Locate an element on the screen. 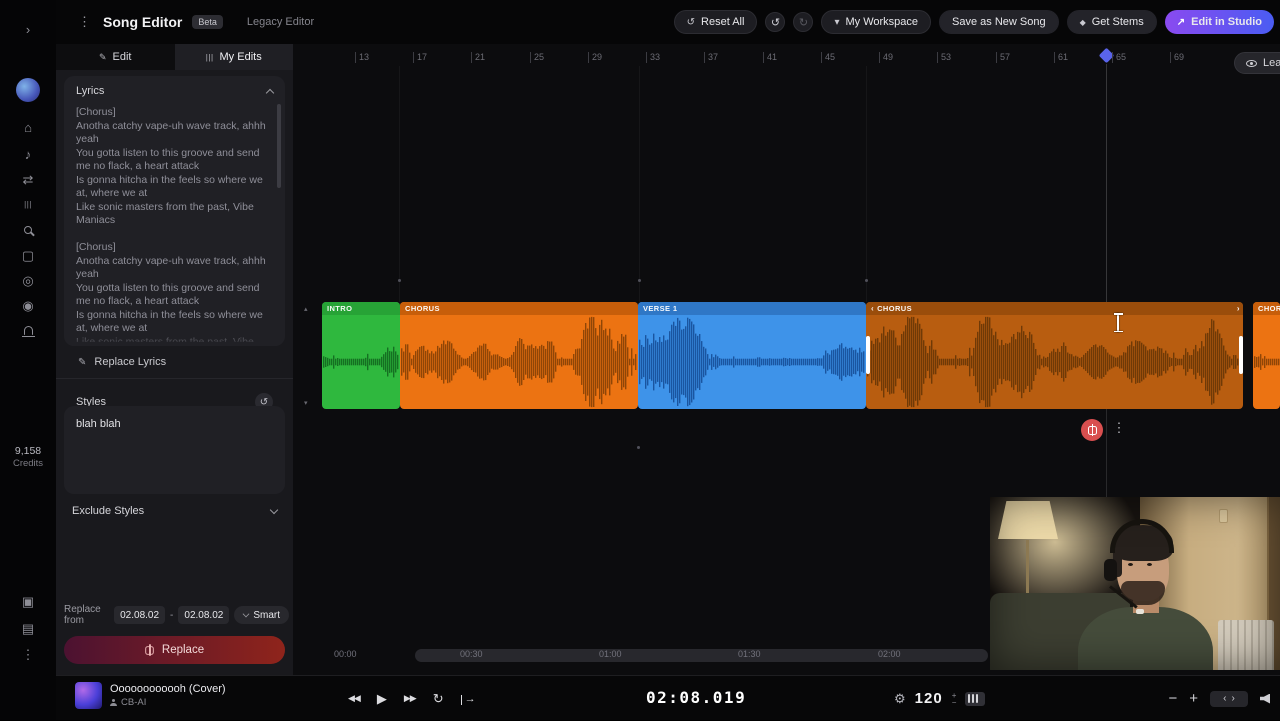 This screenshot has height=721, width=1280. scroll-right-icon: › is located at coordinates (1233, 698).